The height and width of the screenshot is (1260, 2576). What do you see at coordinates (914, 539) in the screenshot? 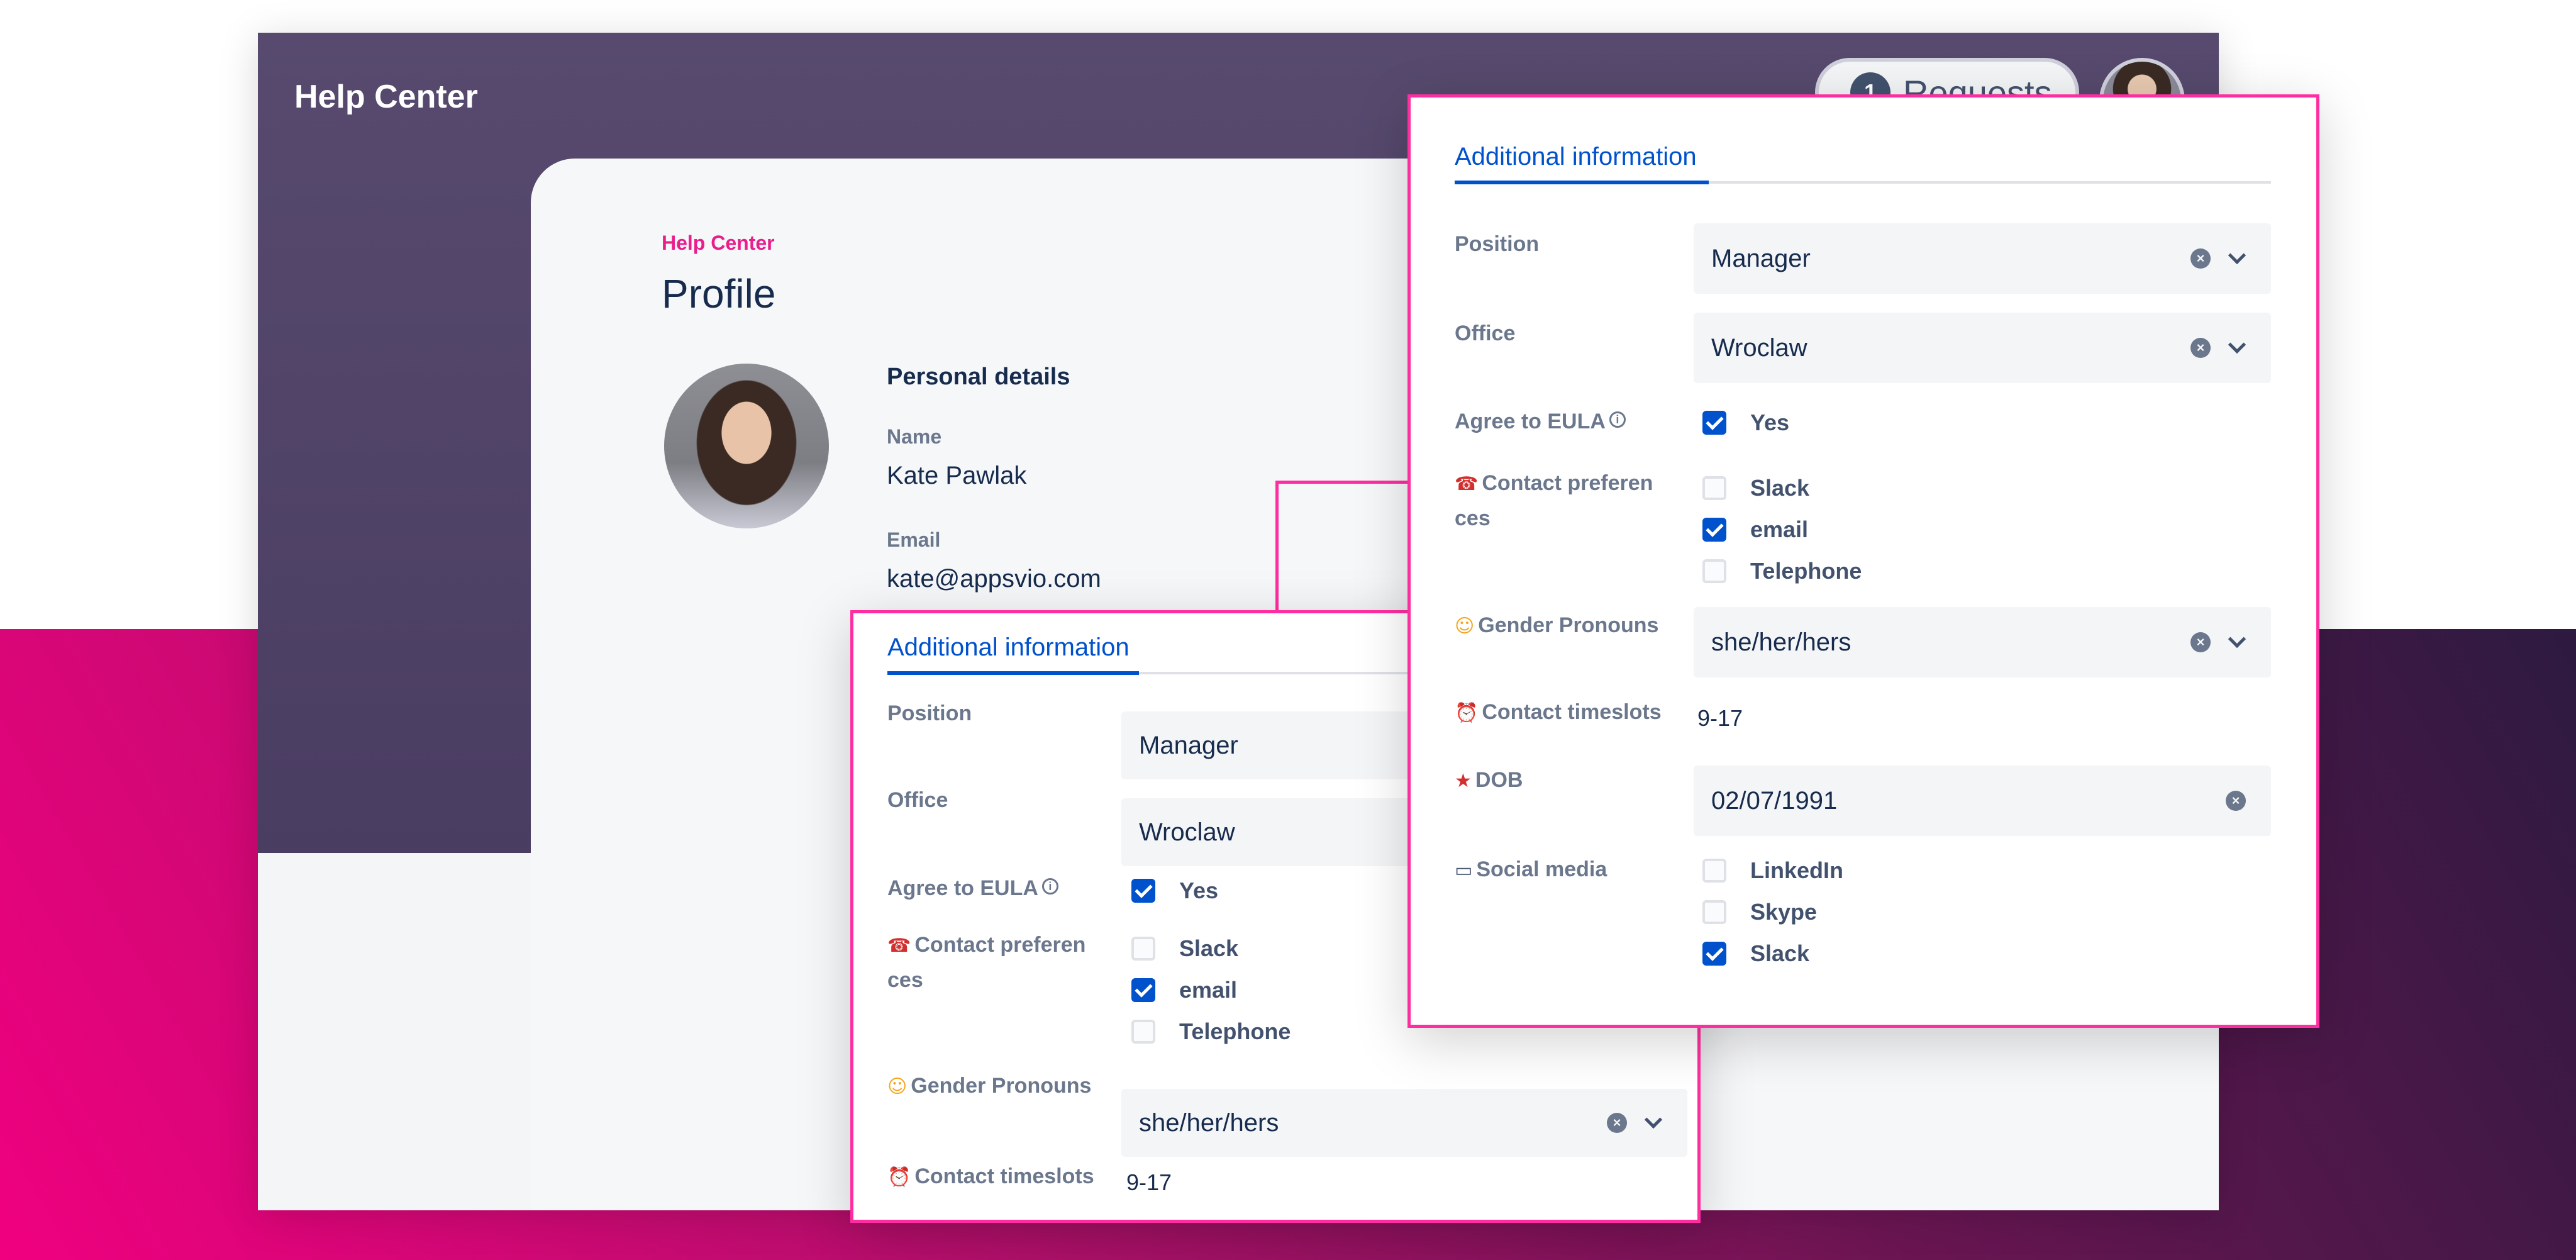
I see `email-label: Email` at bounding box center [914, 539].